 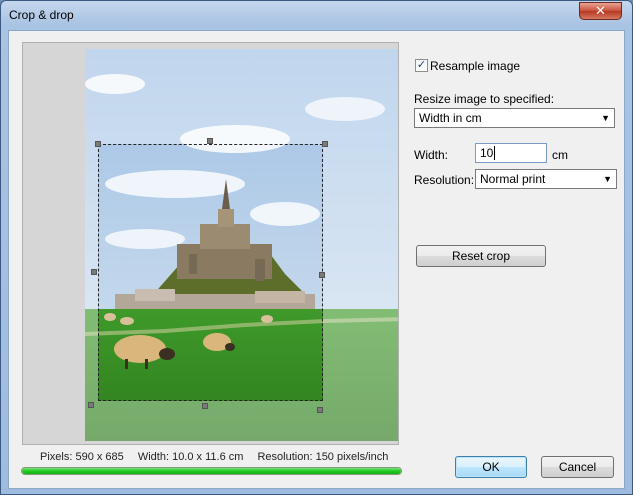 What do you see at coordinates (205, 406) in the screenshot?
I see `crop-handle-bottom` at bounding box center [205, 406].